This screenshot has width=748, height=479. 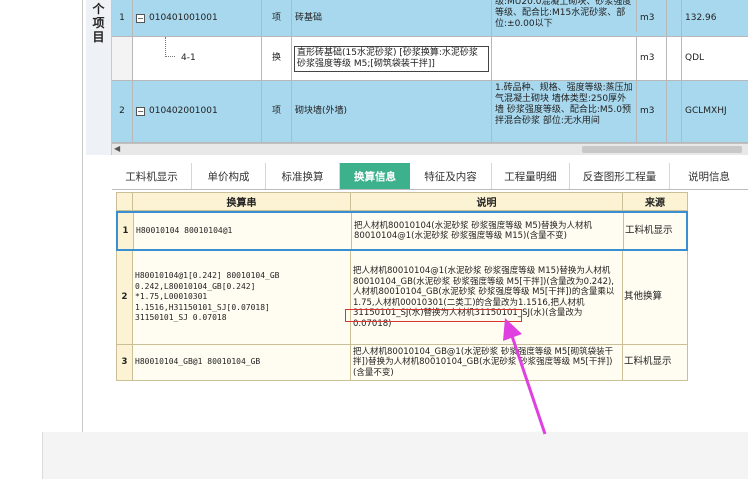 I want to click on row-code-cell: 4-1, so click(x=197, y=58).